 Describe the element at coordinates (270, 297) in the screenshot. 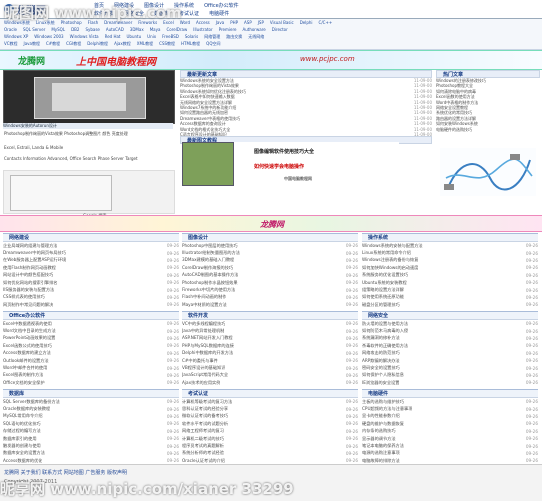

I see `category-item: Flash中补间动画的制作 09-26` at that location.